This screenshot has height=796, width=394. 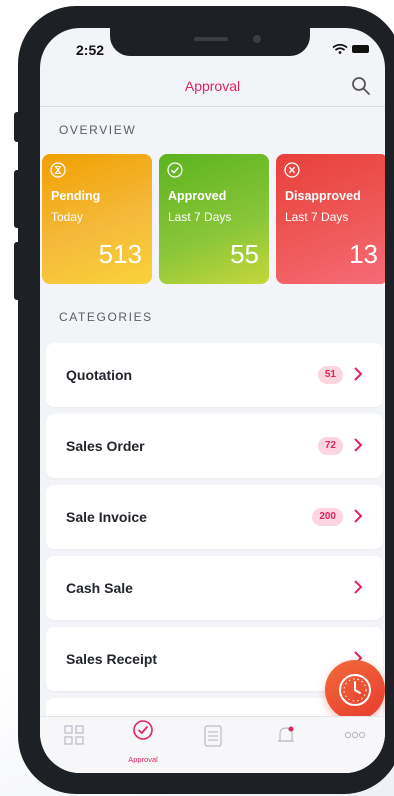 I want to click on category-label: Cash Sale, so click(x=99, y=588).